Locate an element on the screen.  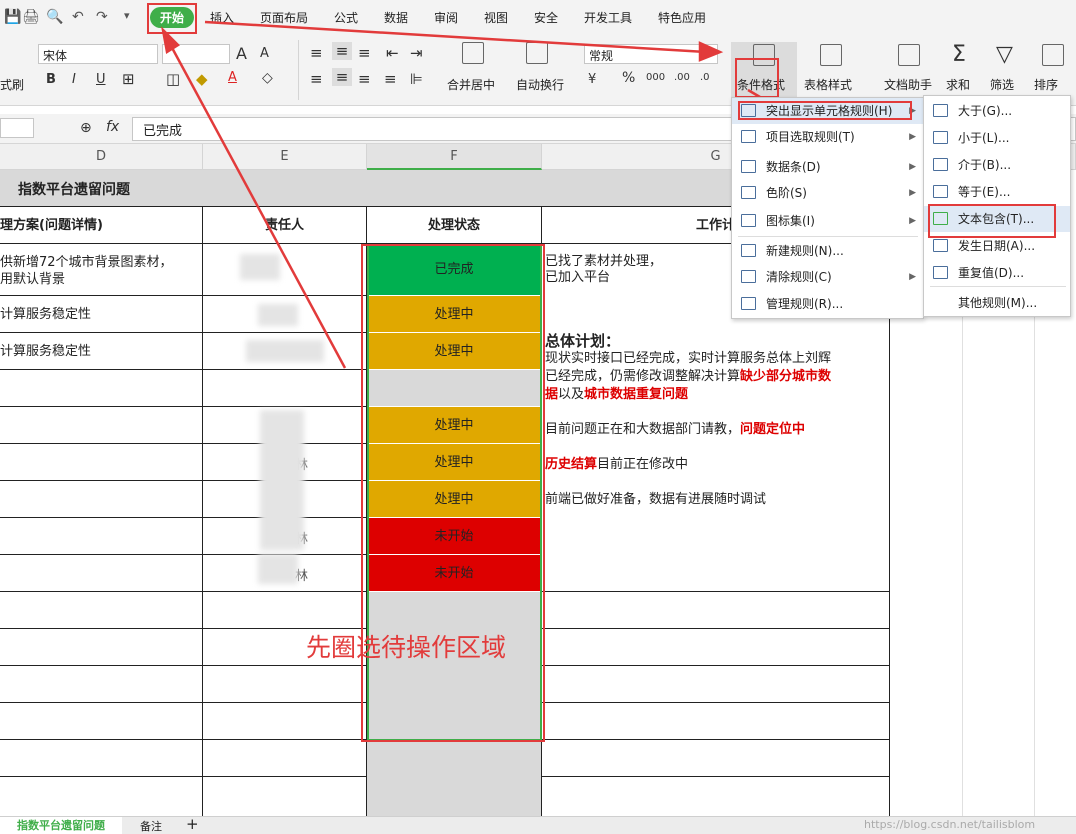
menu-item-highlight-rules: 突出显示单元格规则(H) ▶ is located at coordinates (827, 111).